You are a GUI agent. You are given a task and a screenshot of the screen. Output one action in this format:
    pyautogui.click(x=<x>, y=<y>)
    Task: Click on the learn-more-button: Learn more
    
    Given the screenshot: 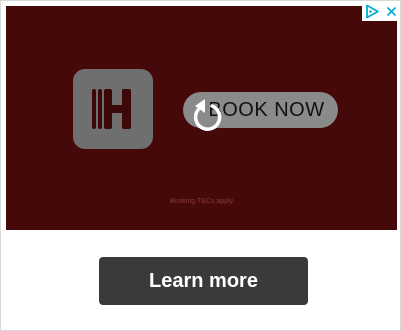 What is the action you would take?
    pyautogui.click(x=203, y=281)
    